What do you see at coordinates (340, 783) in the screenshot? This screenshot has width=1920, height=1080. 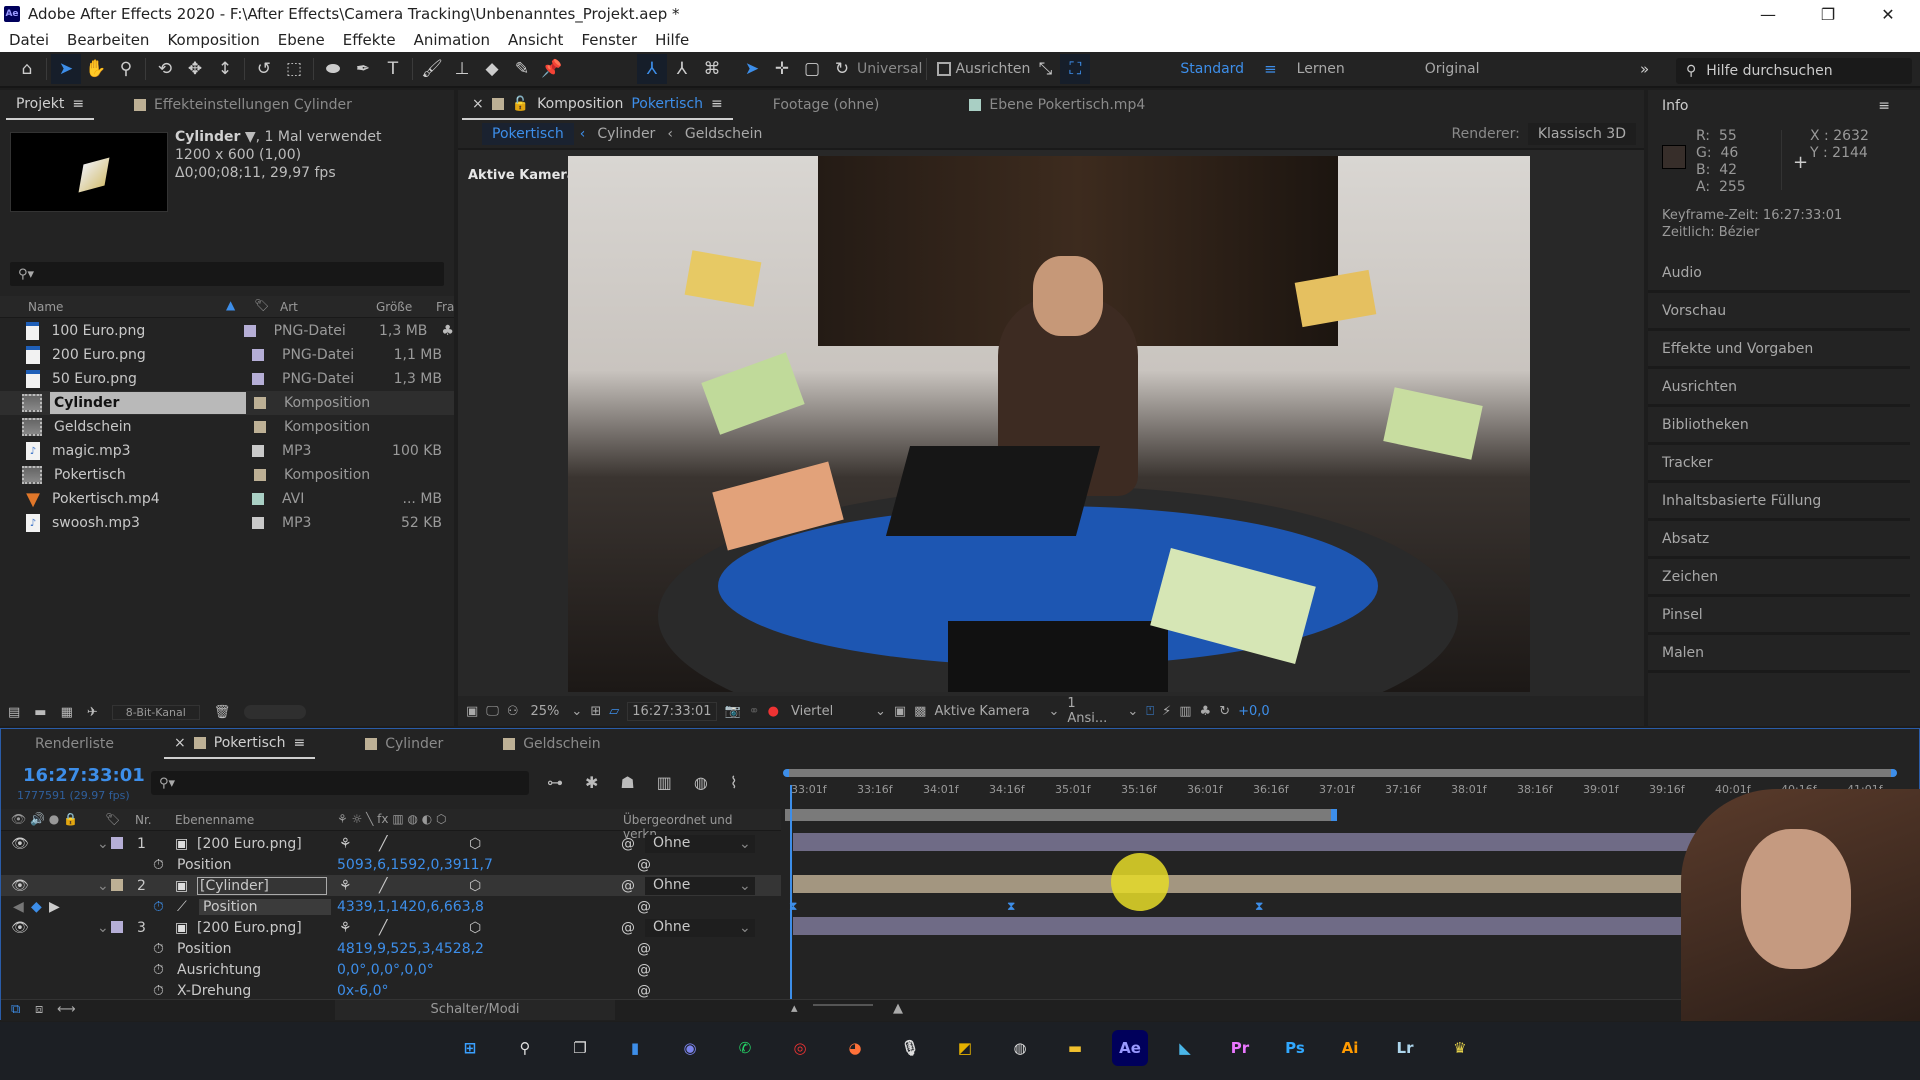 I see `layer-search-input: ⚲▾` at bounding box center [340, 783].